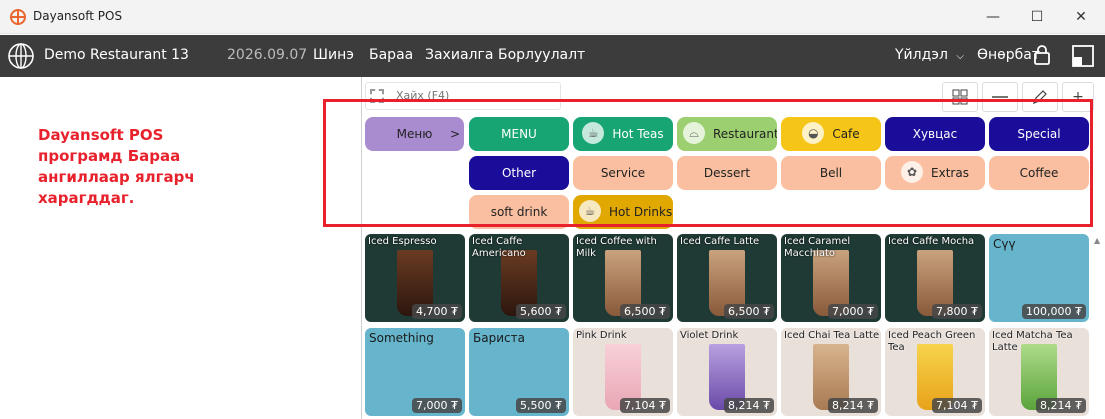  I want to click on minimize-button: —, so click(993, 17).